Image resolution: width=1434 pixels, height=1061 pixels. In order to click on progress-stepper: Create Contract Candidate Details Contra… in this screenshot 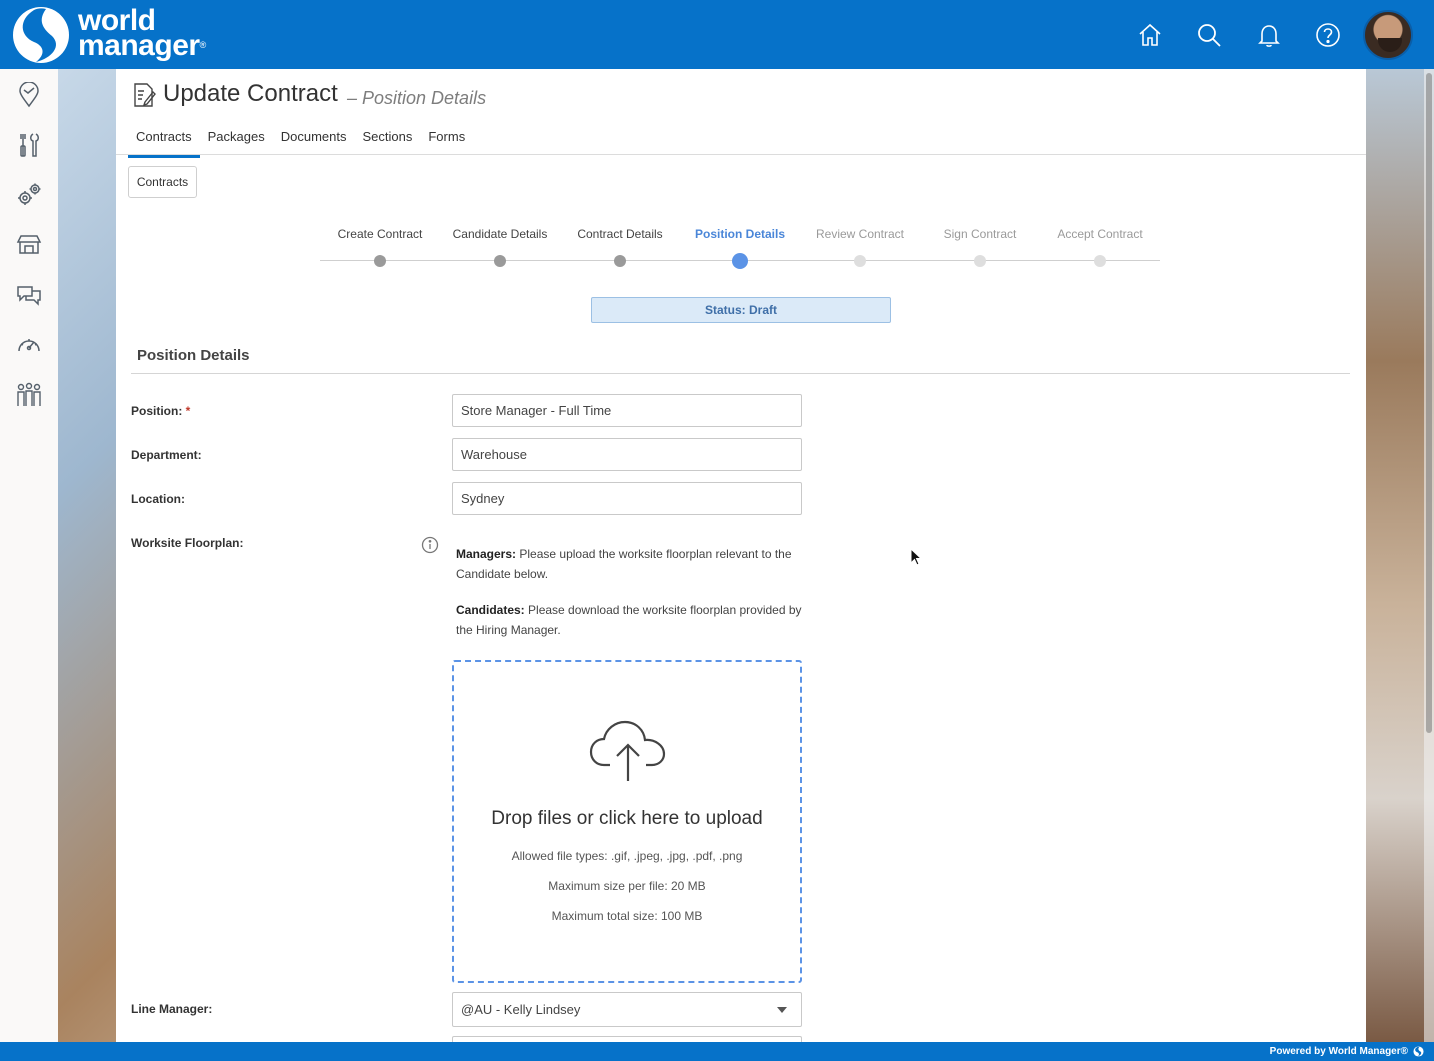, I will do `click(740, 252)`.